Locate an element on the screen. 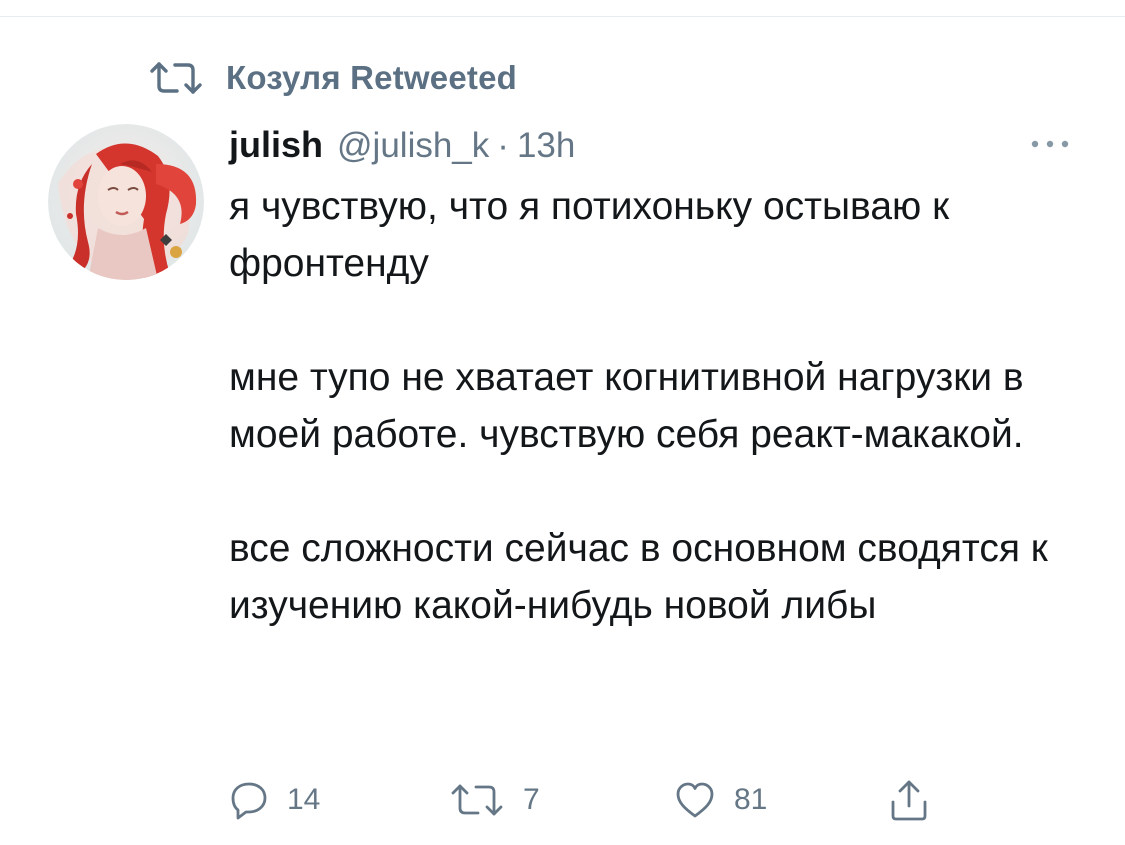 Image resolution: width=1125 pixels, height=845 pixels. share-icon is located at coordinates (909, 800).